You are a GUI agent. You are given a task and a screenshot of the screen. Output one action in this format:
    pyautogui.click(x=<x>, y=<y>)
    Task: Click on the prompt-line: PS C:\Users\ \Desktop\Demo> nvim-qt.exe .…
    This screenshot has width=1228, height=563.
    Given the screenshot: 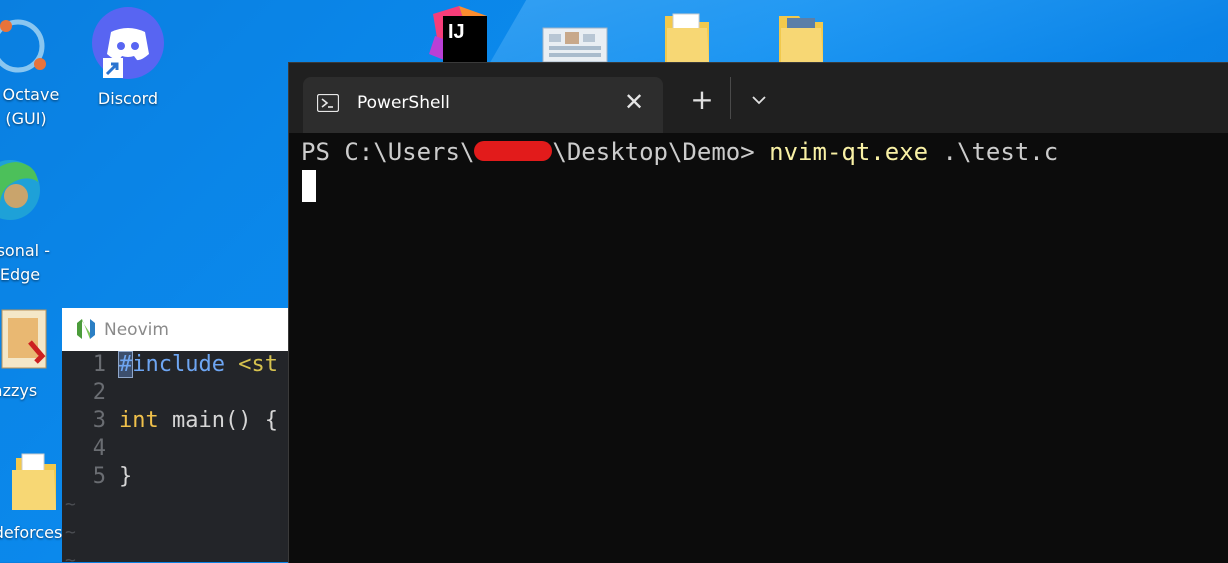 What is the action you would take?
    pyautogui.click(x=764, y=152)
    